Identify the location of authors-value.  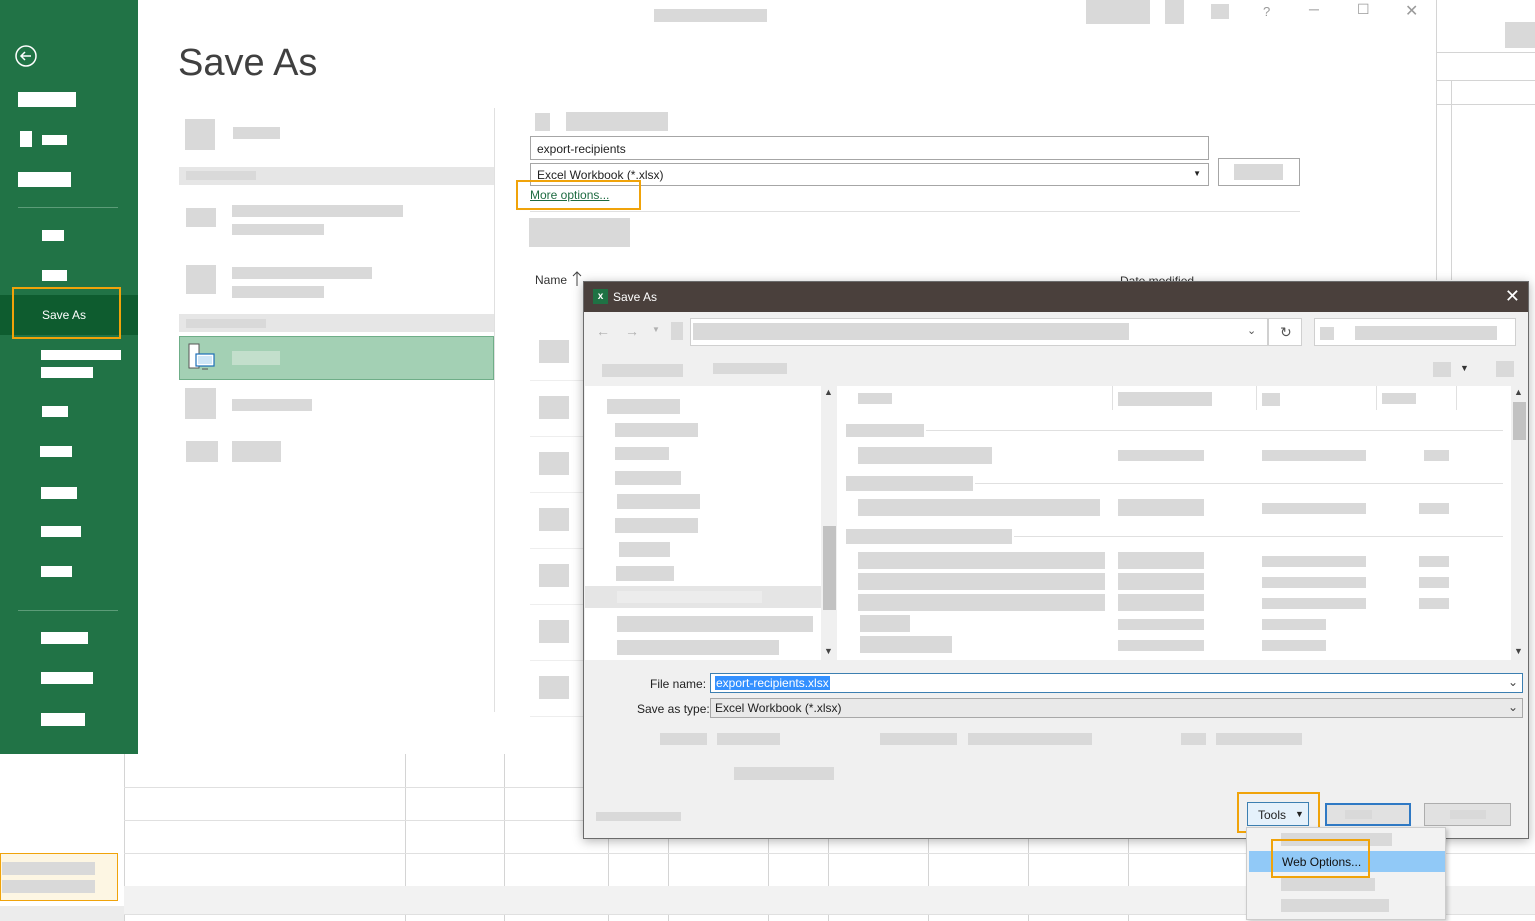
(748, 739).